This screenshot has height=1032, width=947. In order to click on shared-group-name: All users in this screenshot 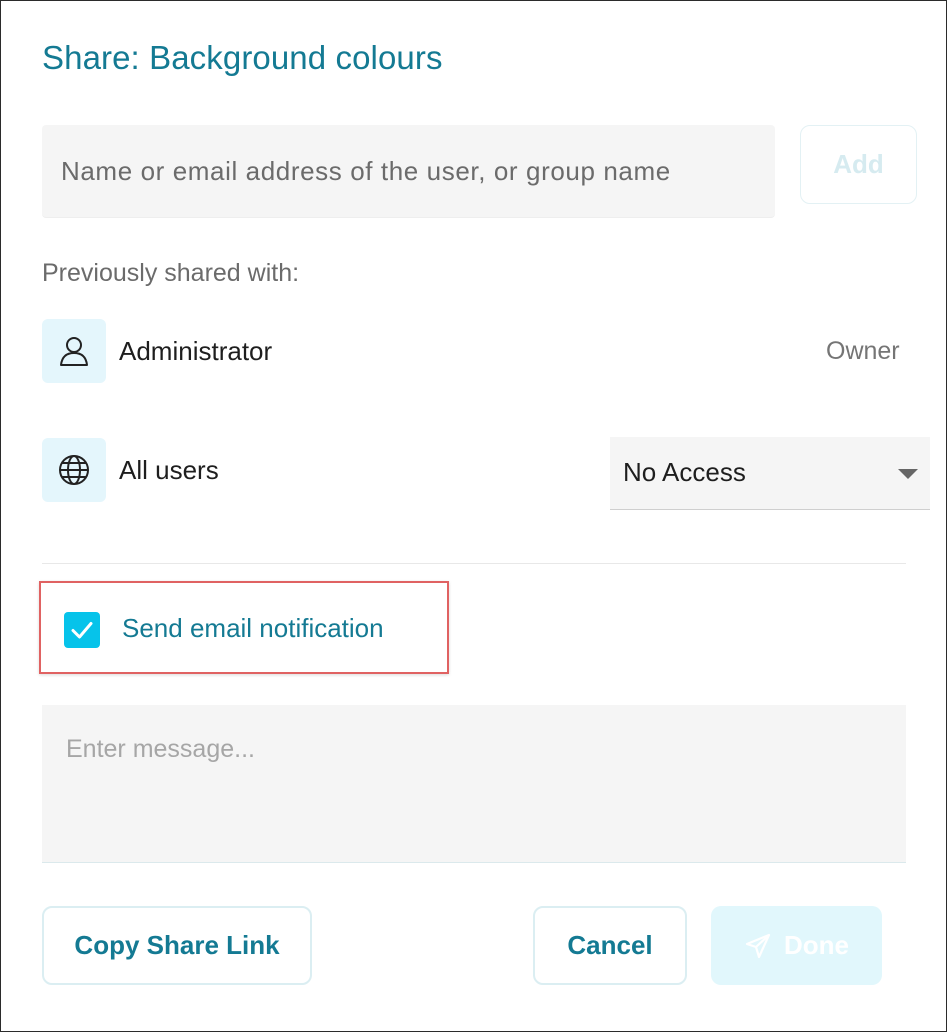, I will do `click(169, 470)`.